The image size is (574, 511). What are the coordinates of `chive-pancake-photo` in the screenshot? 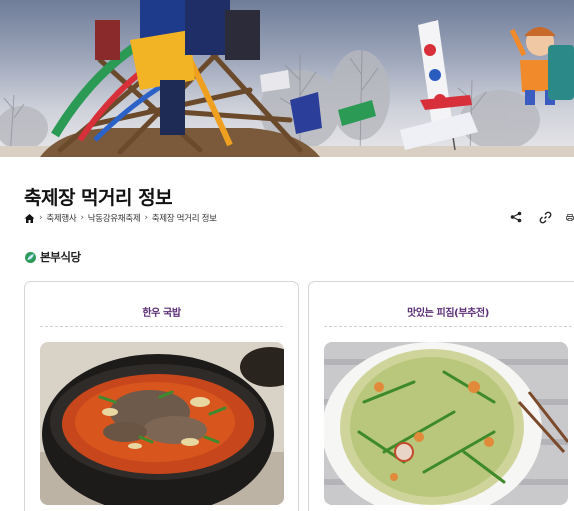 It's located at (446, 423).